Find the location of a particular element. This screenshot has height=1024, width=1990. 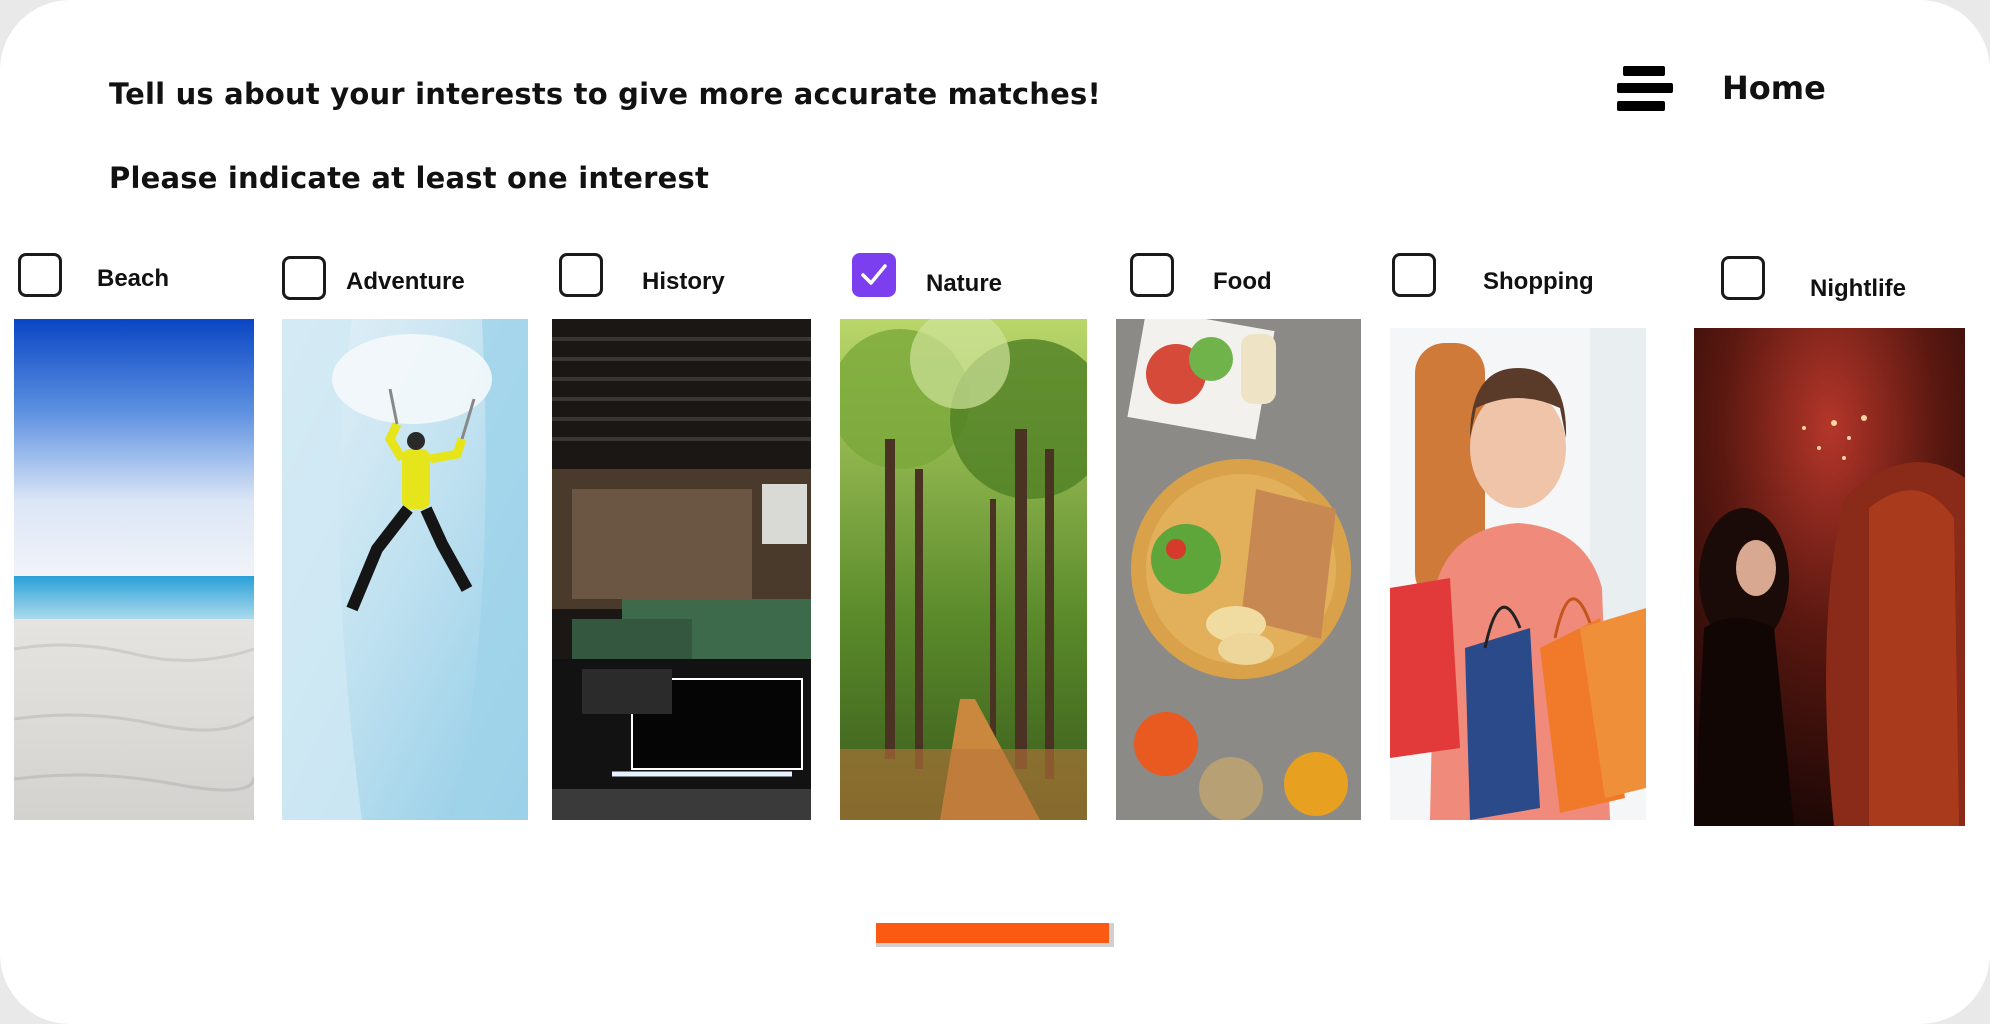

home-link: Home is located at coordinates (1774, 88).